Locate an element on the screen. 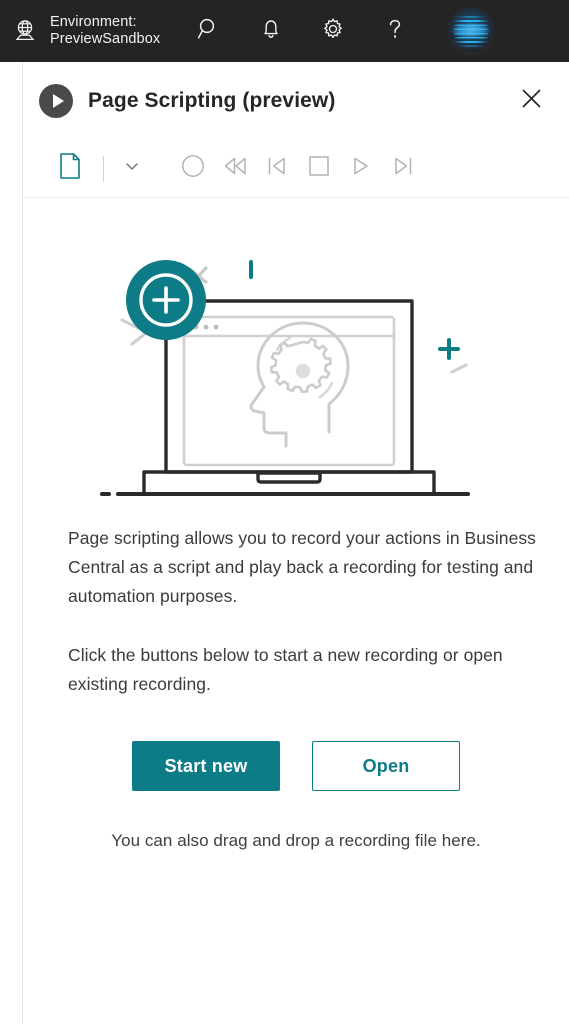 Image resolution: width=569 pixels, height=1024 pixels. rewind-button is located at coordinates (235, 169).